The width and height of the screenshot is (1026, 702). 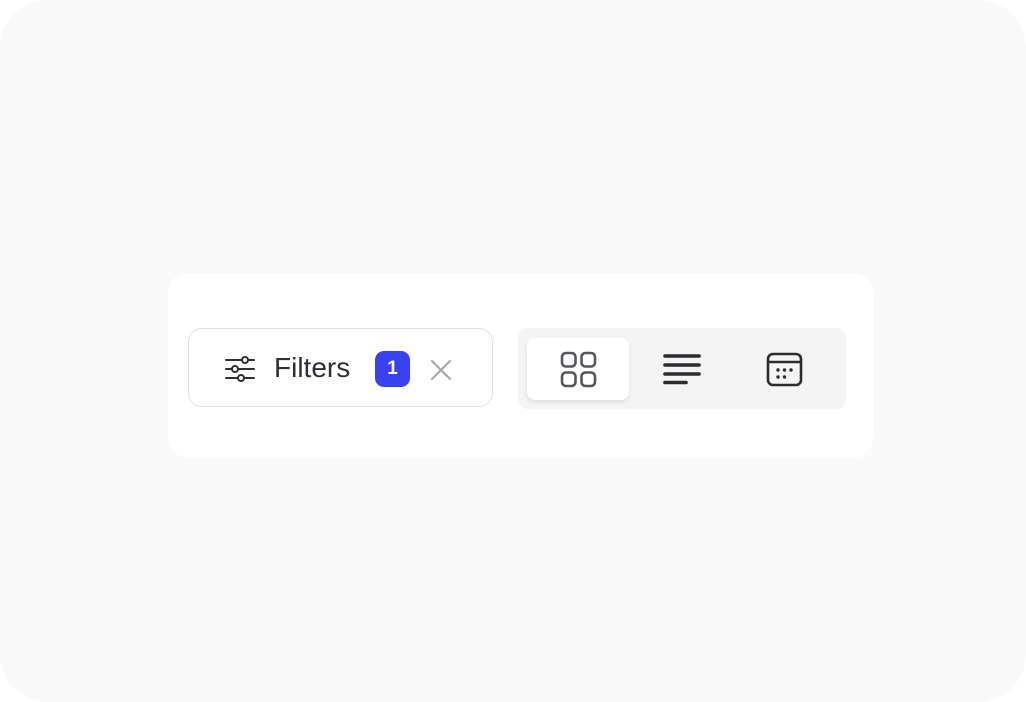 What do you see at coordinates (312, 367) in the screenshot?
I see `filters-label: Filters` at bounding box center [312, 367].